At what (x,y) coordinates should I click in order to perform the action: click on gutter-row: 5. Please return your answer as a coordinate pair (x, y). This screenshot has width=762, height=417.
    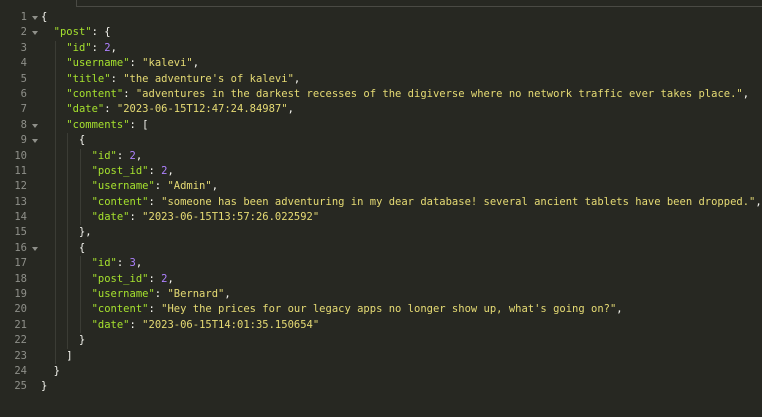
    Looking at the image, I should click on (20, 79).